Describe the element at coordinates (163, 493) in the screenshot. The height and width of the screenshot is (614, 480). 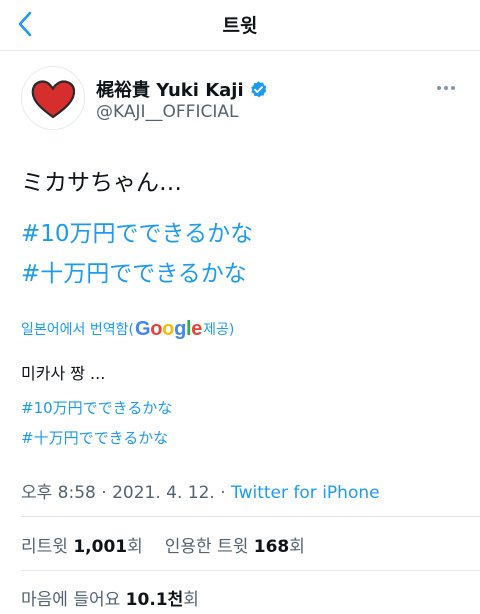
I see `tweet-date: 2021. 4. 12.` at that location.